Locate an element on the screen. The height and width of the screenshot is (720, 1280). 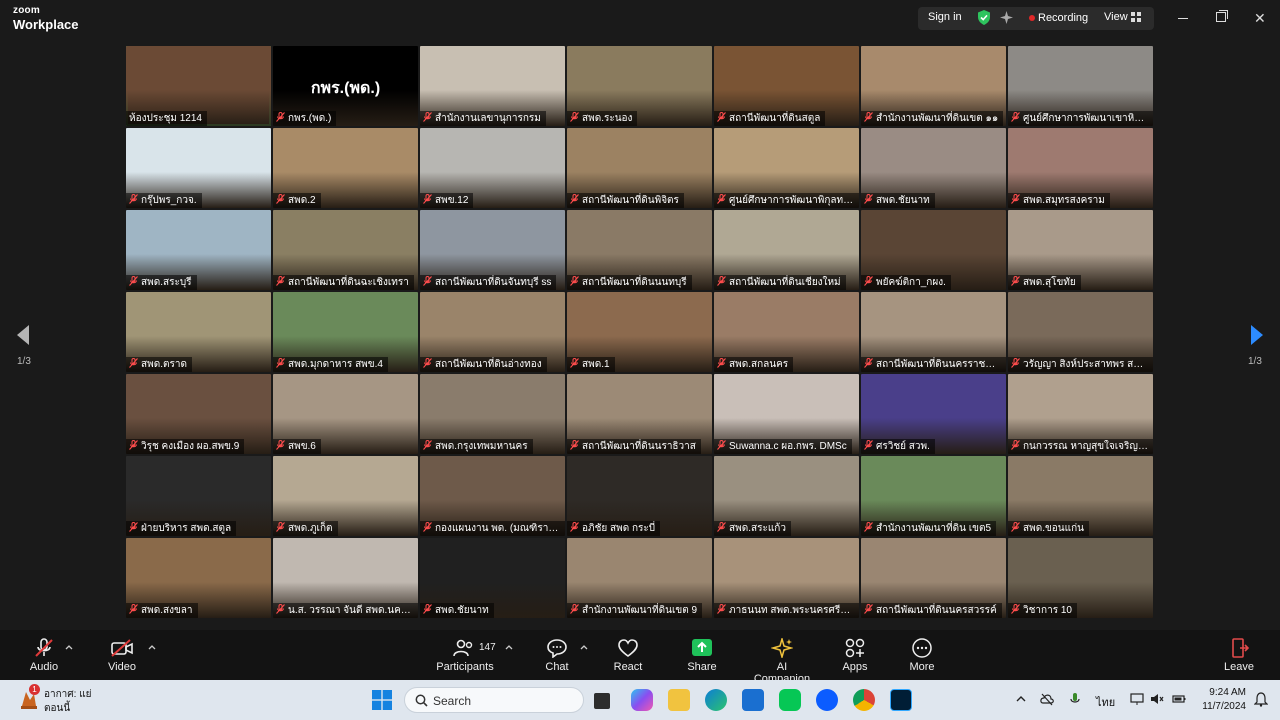
video-button: Video is located at coordinates (122, 655).